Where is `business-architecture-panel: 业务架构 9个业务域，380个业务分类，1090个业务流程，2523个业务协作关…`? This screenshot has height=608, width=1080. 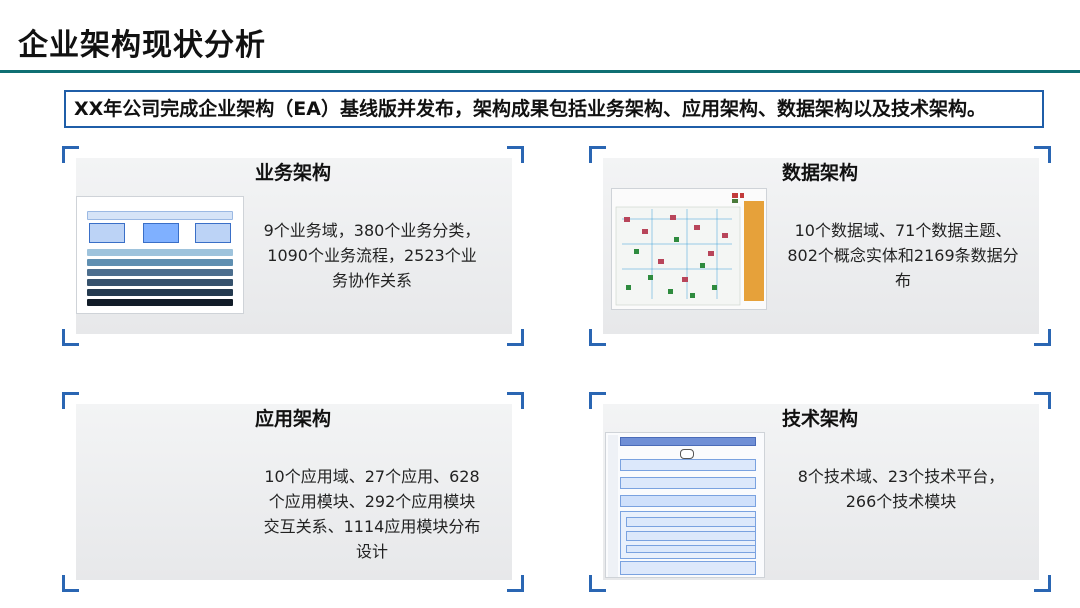 business-architecture-panel: 业务架构 9个业务域，380个业务分类，1090个业务流程，2523个业务协作关… is located at coordinates (293, 246).